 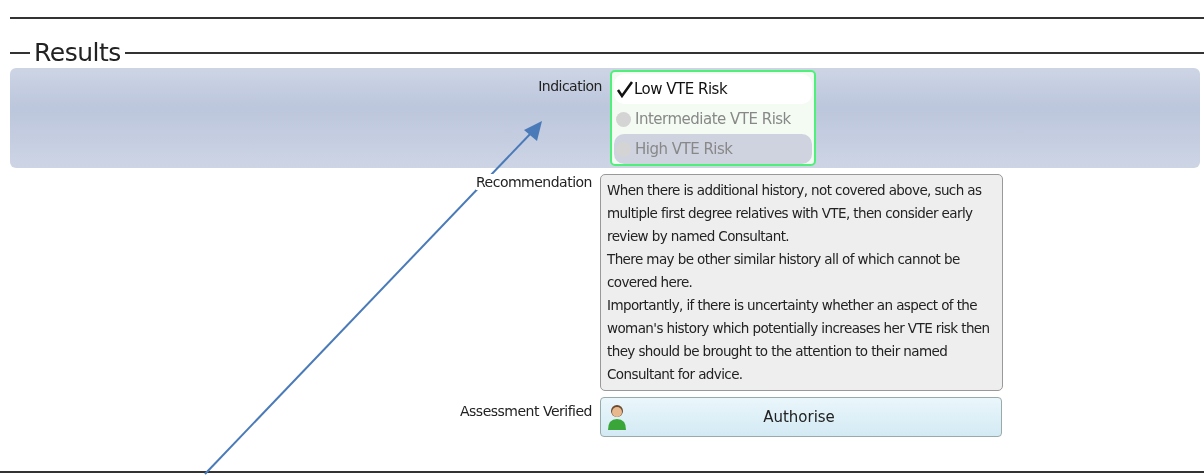 I want to click on field-label: Recommendation, so click(x=533, y=182).